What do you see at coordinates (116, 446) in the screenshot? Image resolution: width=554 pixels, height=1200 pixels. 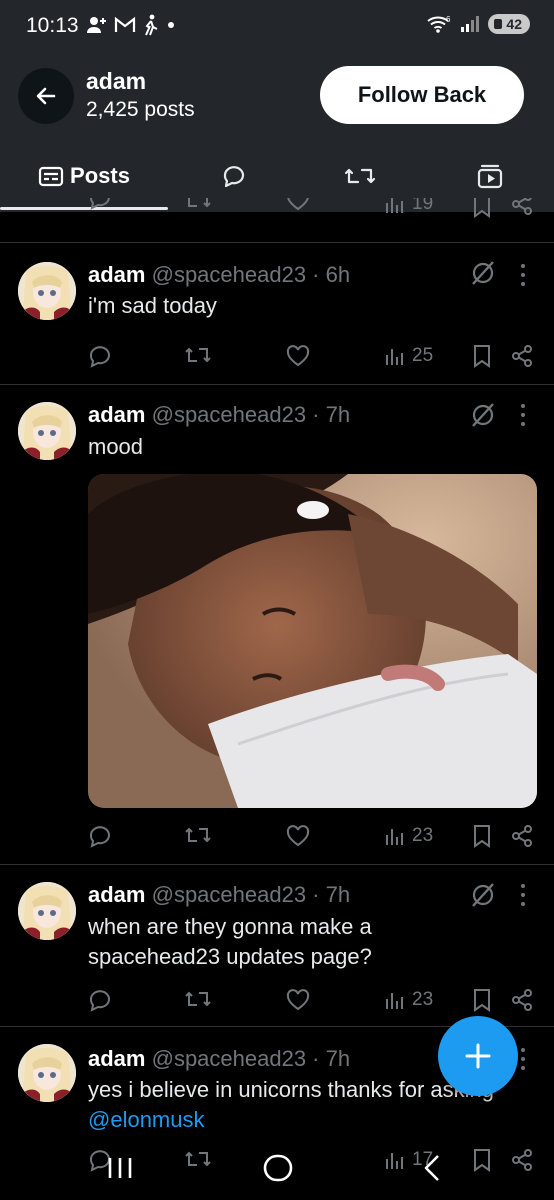 I see `post-text: mood` at bounding box center [116, 446].